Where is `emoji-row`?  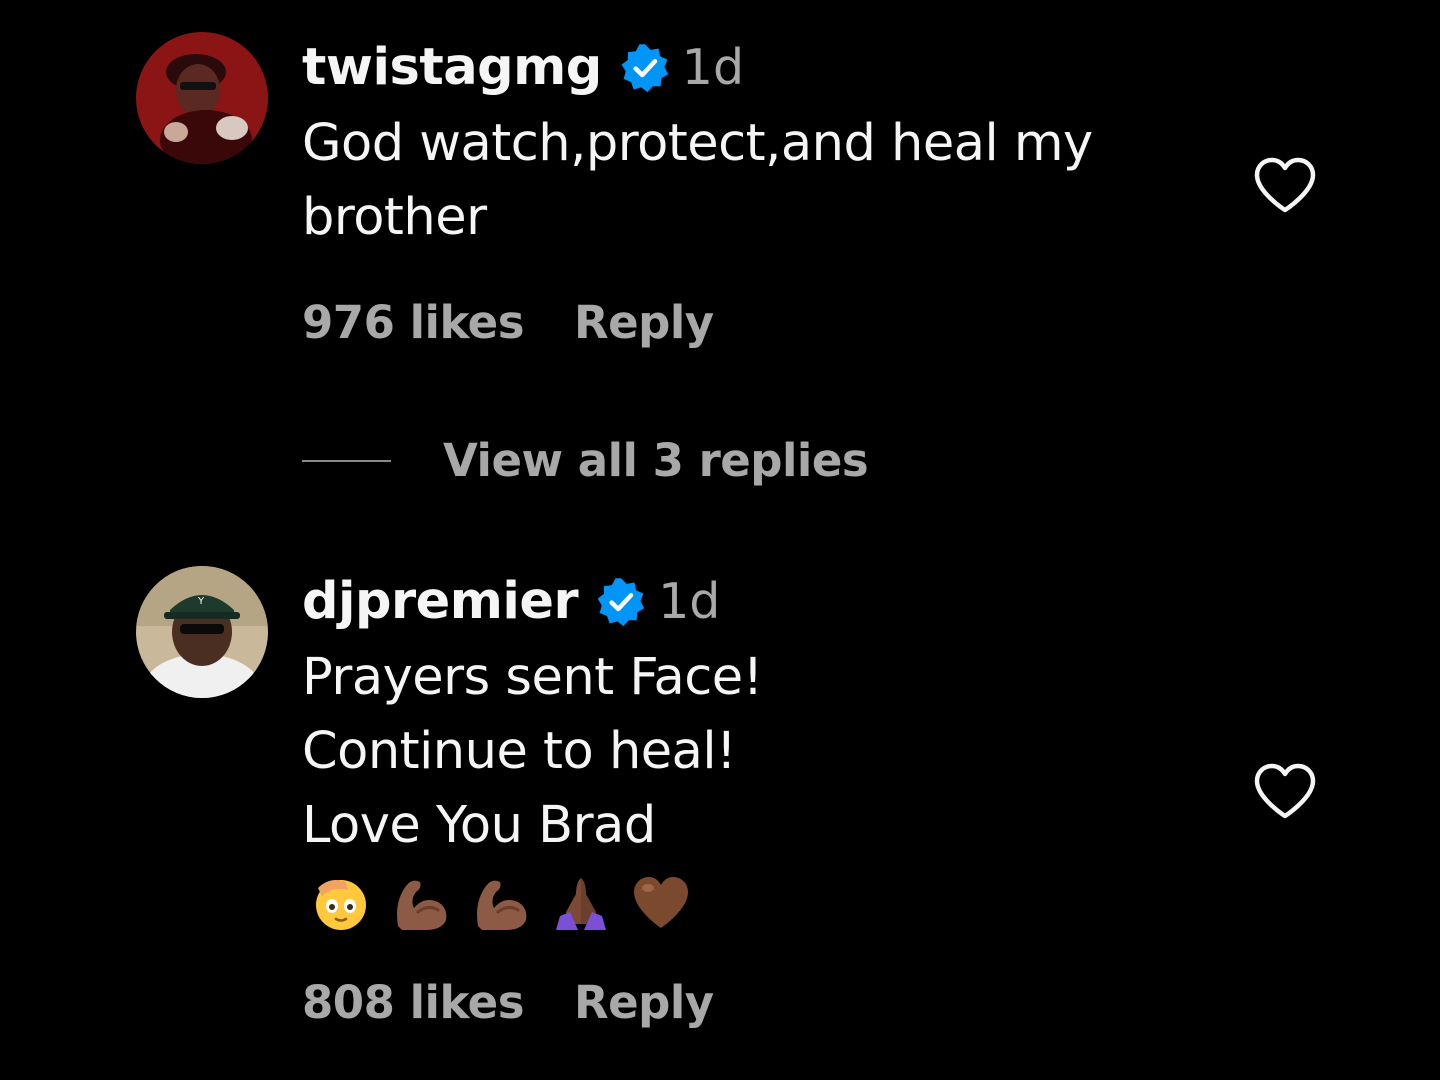
emoji-row is located at coordinates (501, 903).